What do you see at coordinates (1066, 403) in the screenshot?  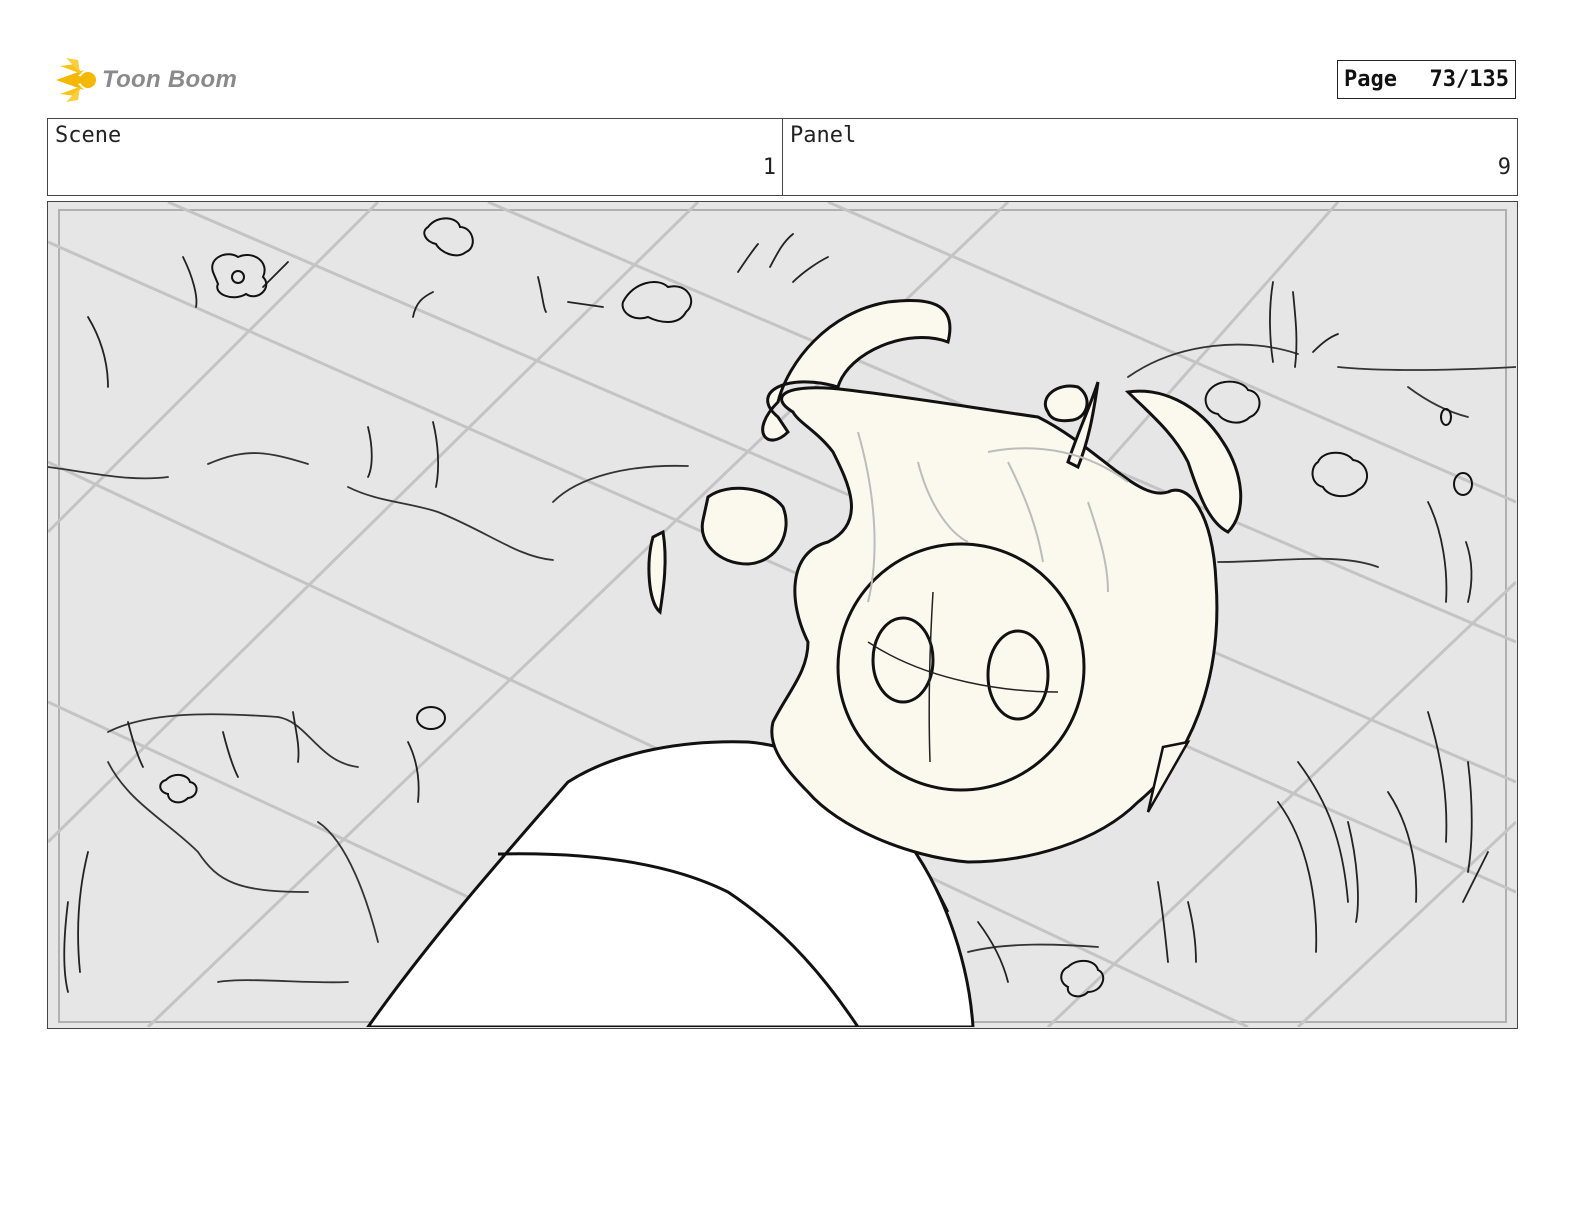 I see `hair-tuft` at bounding box center [1066, 403].